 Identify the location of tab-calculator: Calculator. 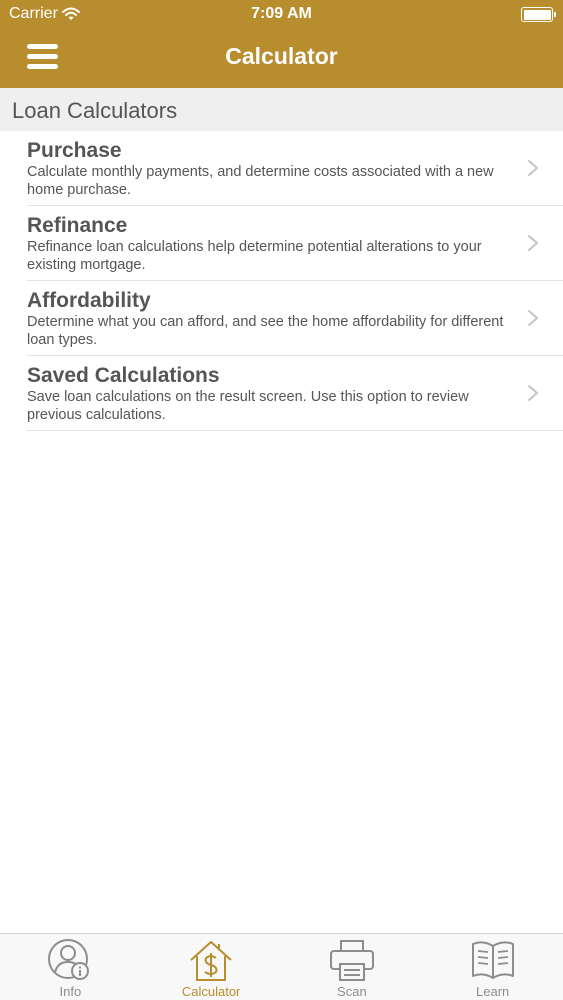
(211, 967).